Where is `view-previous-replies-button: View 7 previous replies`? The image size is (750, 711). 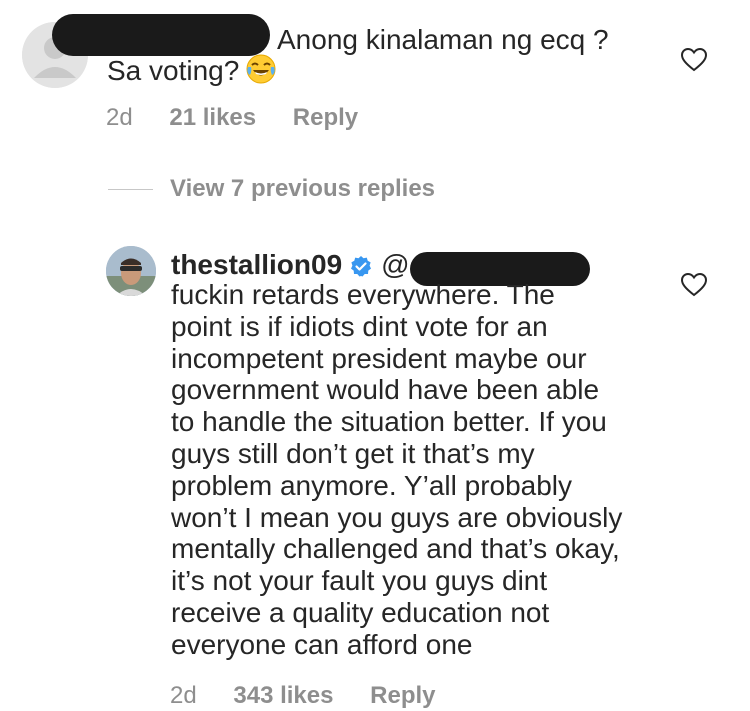
view-previous-replies-button: View 7 previous replies is located at coordinates (302, 189).